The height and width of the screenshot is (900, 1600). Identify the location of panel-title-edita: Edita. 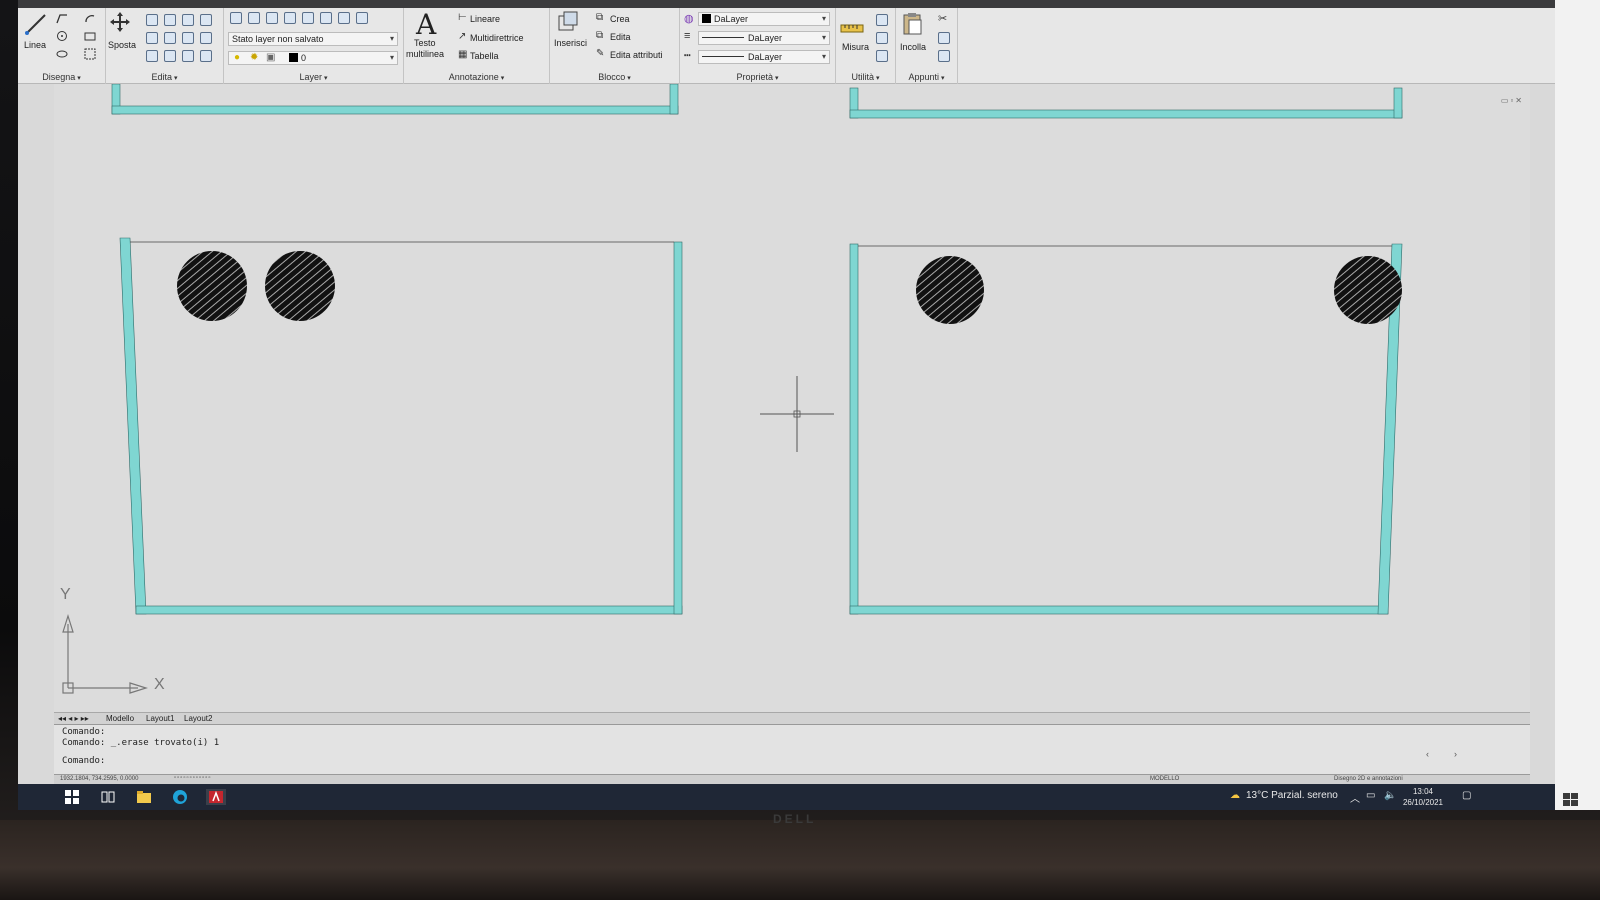
(164, 77).